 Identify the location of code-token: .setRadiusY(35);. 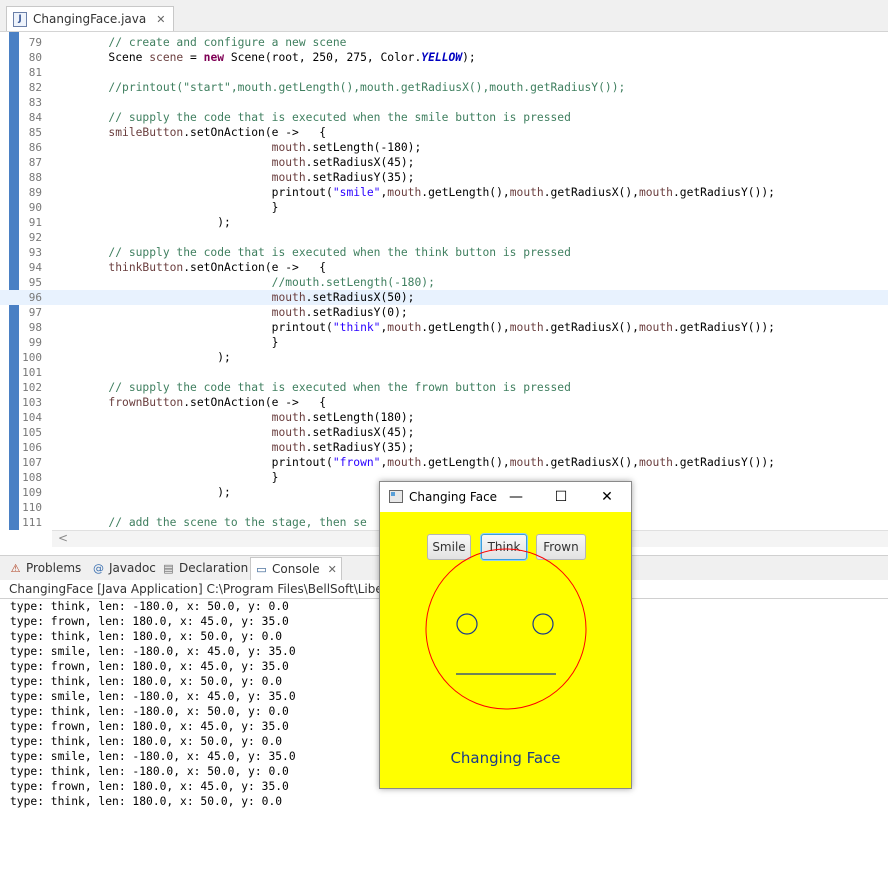
(360, 447).